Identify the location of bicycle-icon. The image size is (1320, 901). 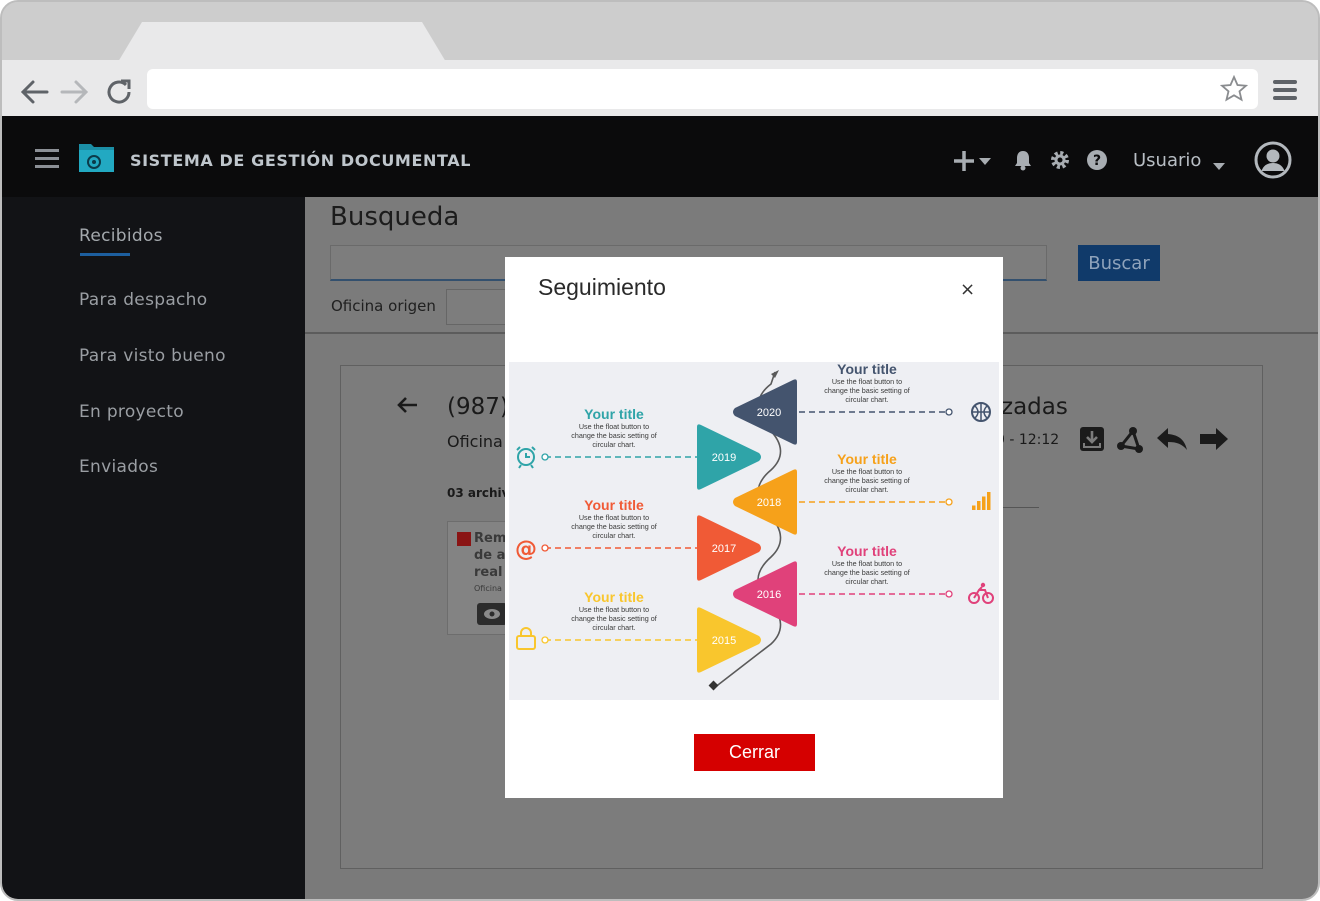
(981, 593).